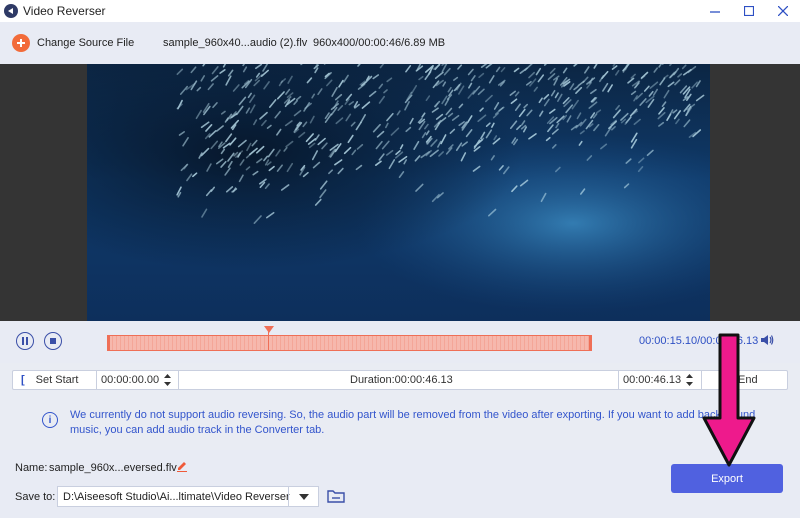 This screenshot has height=518, width=800. Describe the element at coordinates (349, 343) in the screenshot. I see `timeline-track` at that location.